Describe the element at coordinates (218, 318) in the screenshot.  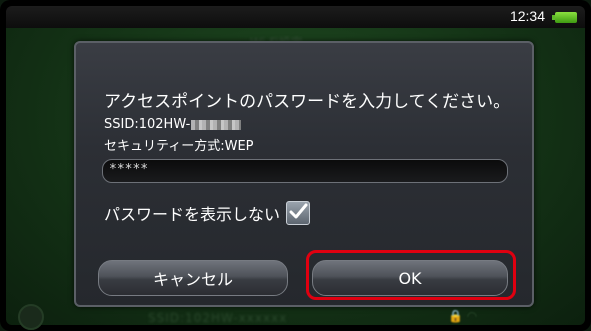
I see `background-ssid: SSID:102HW-xxxxxx` at that location.